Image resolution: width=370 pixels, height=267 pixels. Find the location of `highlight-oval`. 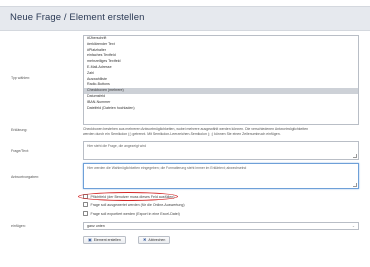

highlight-oval is located at coordinates (128, 196).